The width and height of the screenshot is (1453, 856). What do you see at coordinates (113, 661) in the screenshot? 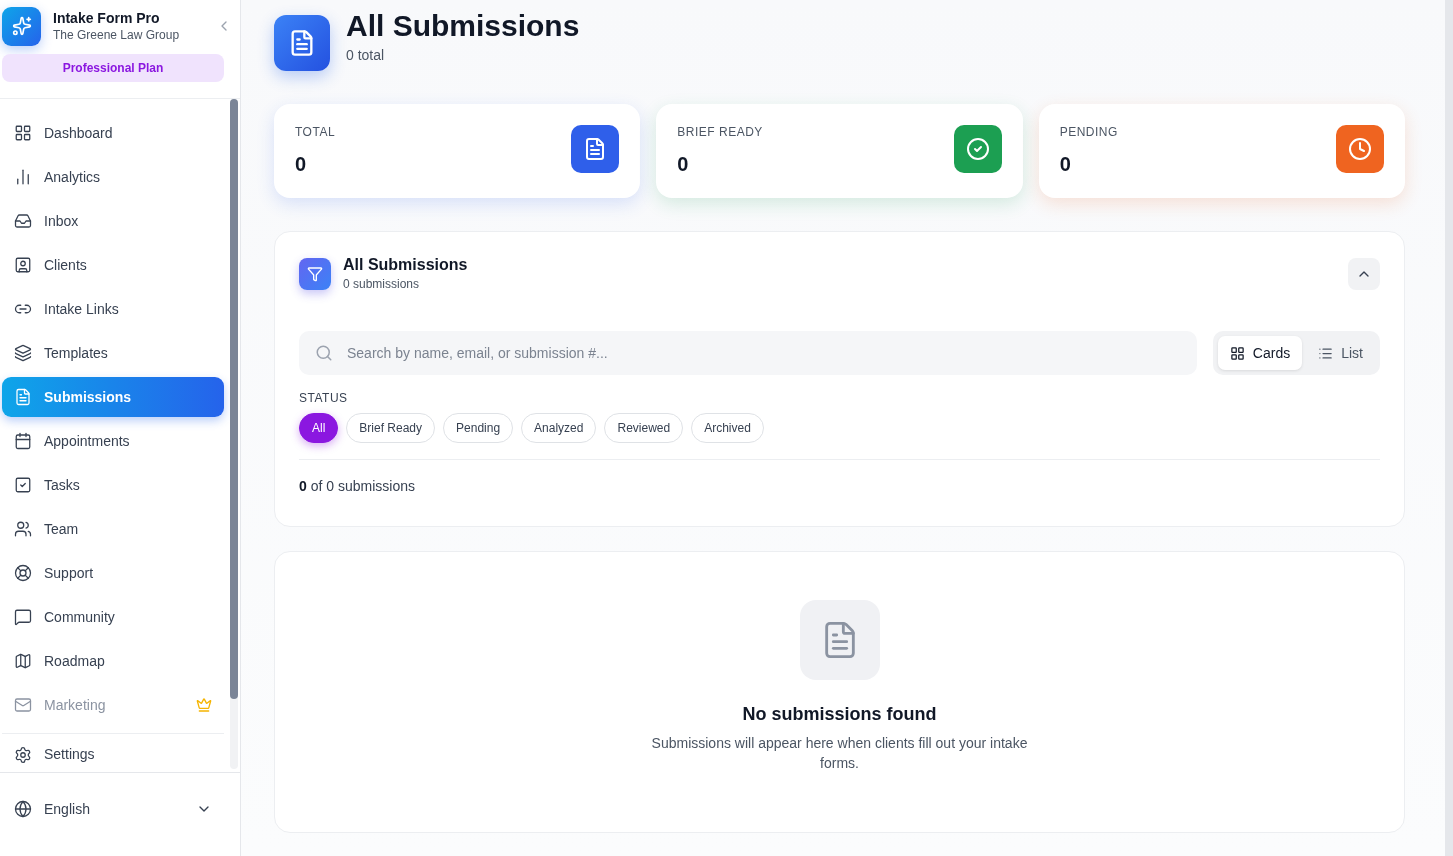
I see `nav-item: Roadmap` at bounding box center [113, 661].